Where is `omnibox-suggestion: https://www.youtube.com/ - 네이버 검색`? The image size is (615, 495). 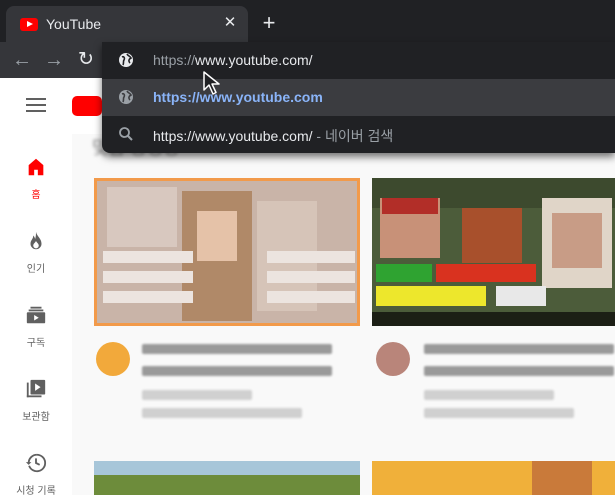 omnibox-suggestion: https://www.youtube.com/ - 네이버 검색 is located at coordinates (358, 134).